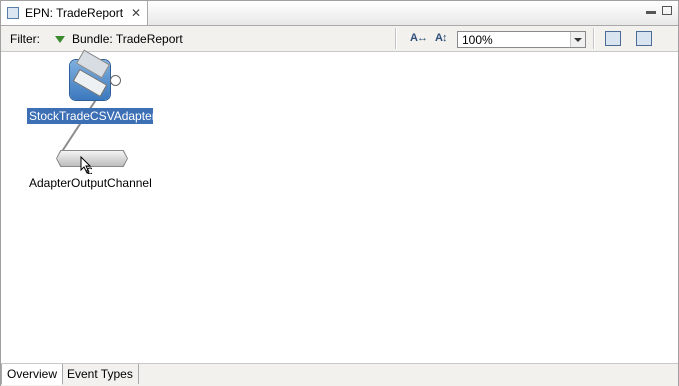  Describe the element at coordinates (419, 38) in the screenshot. I see `layout-horizontal-icon: A↔` at that location.